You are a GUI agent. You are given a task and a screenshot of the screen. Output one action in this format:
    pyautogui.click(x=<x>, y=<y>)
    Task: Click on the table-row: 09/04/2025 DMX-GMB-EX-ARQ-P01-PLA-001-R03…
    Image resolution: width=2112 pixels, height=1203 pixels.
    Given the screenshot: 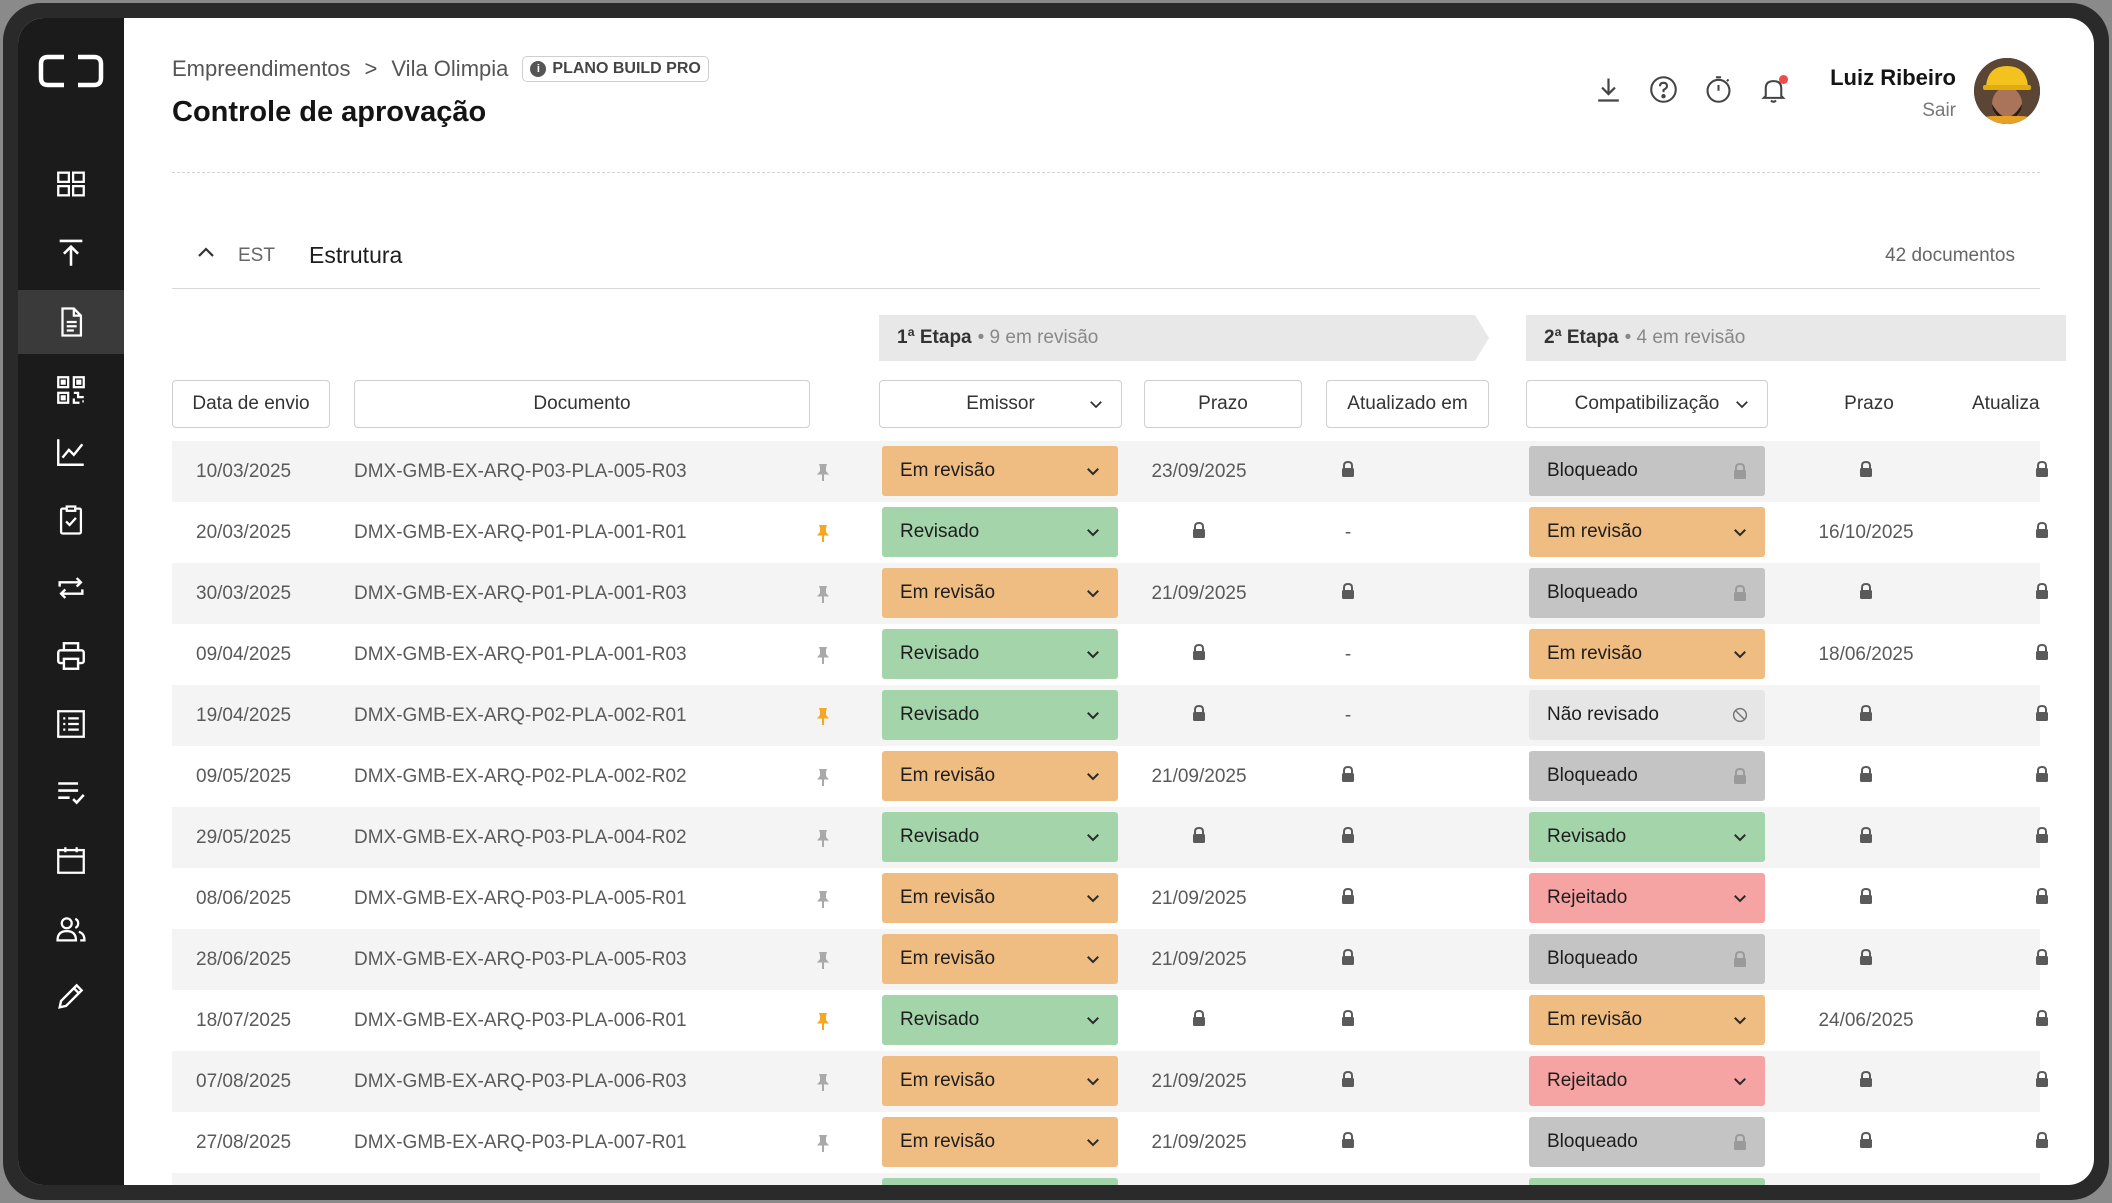 What is the action you would take?
    pyautogui.click(x=1110, y=654)
    